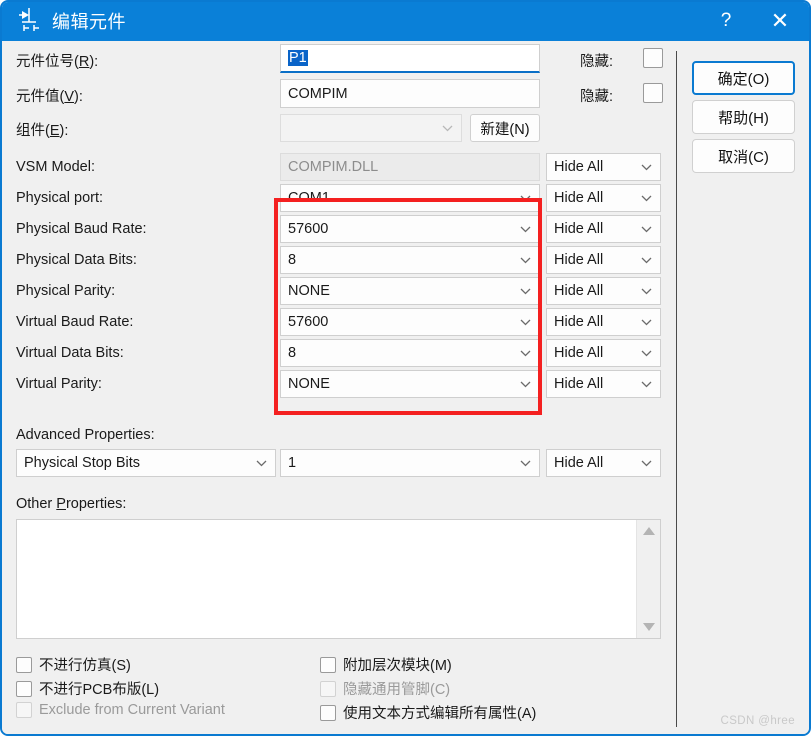 This screenshot has width=811, height=736. Describe the element at coordinates (292, 463) in the screenshot. I see `advanced-value-text: 1` at that location.